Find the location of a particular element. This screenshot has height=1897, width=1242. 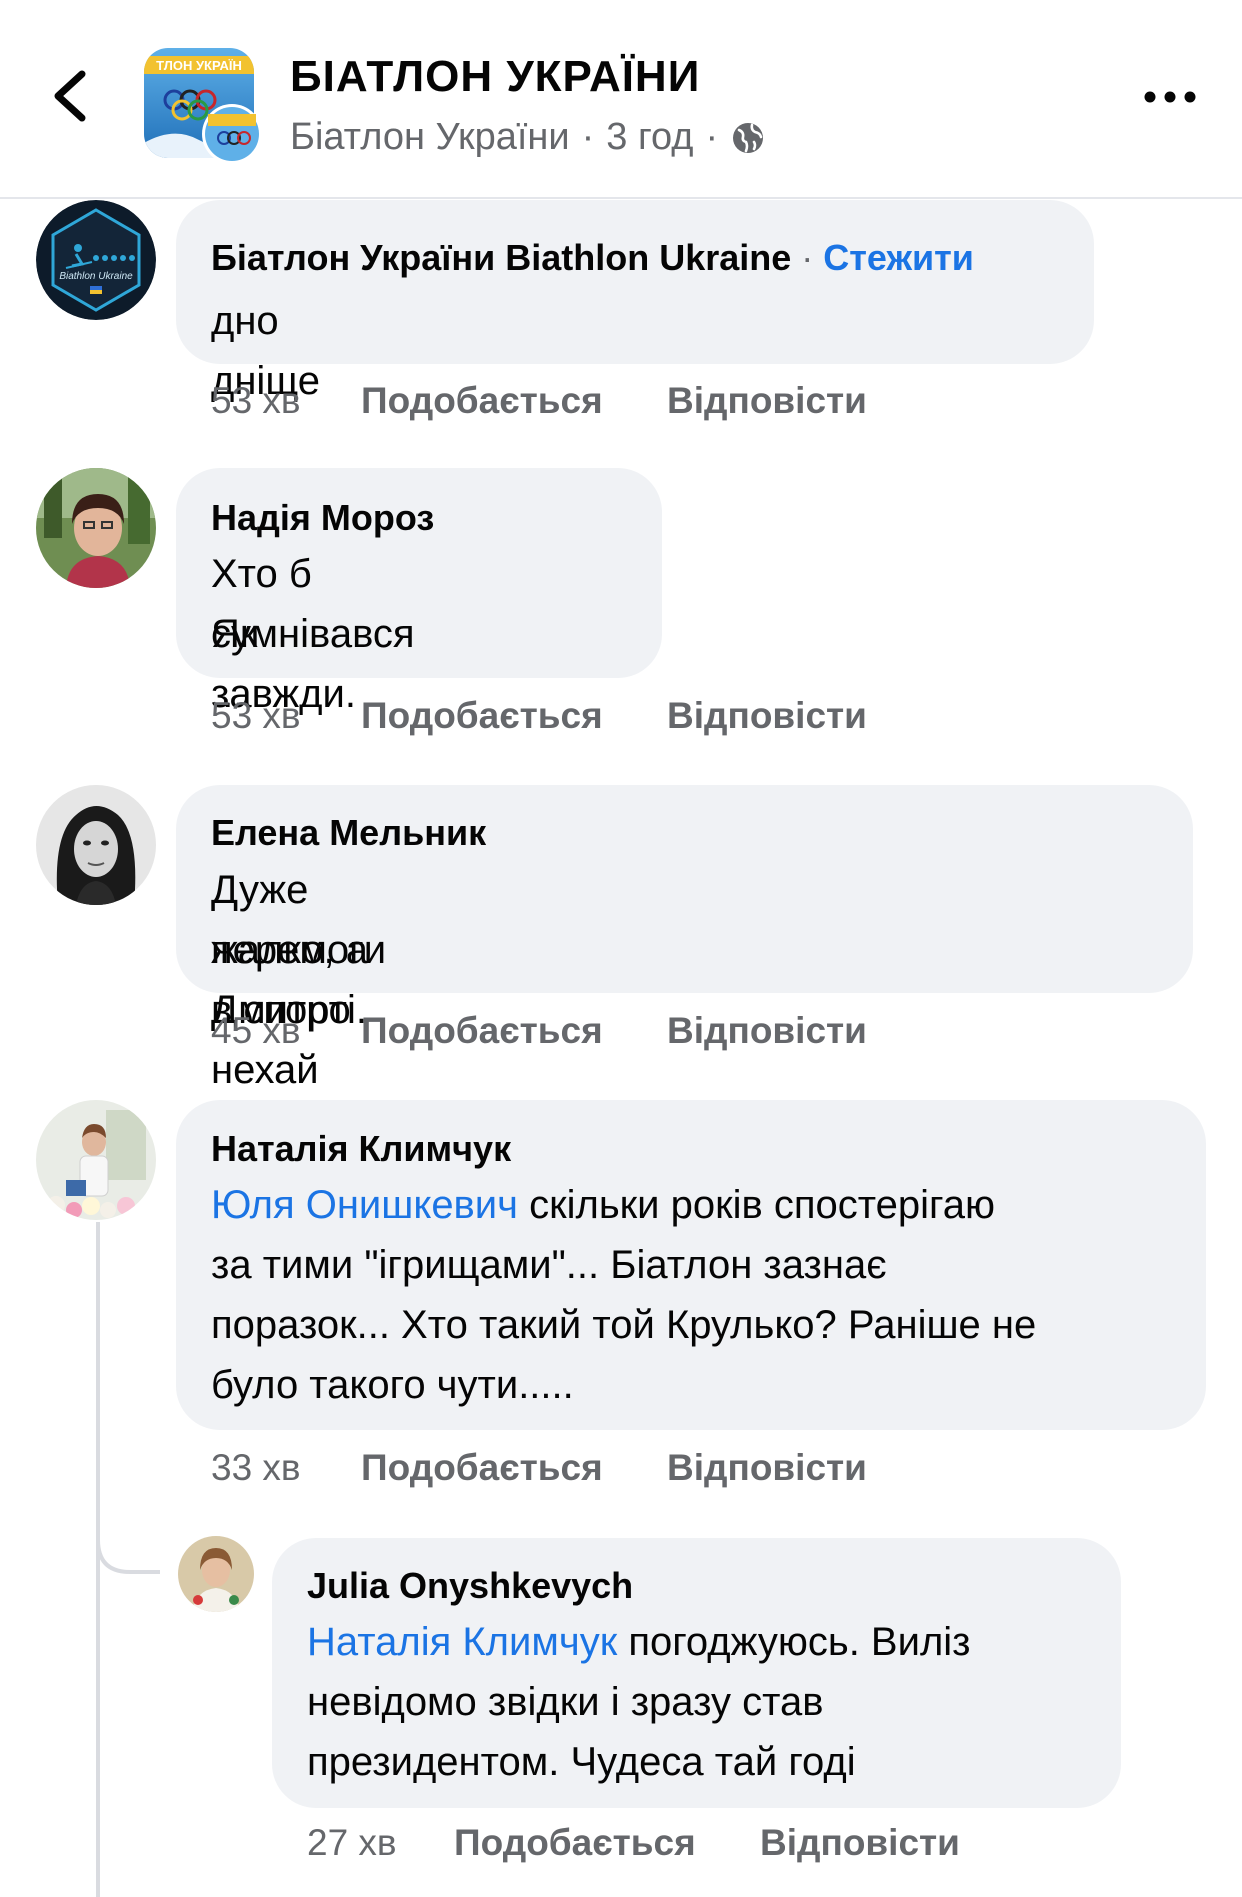

comment-text: Юля Онишкевич скільки років спостерігаю is located at coordinates (603, 1205).